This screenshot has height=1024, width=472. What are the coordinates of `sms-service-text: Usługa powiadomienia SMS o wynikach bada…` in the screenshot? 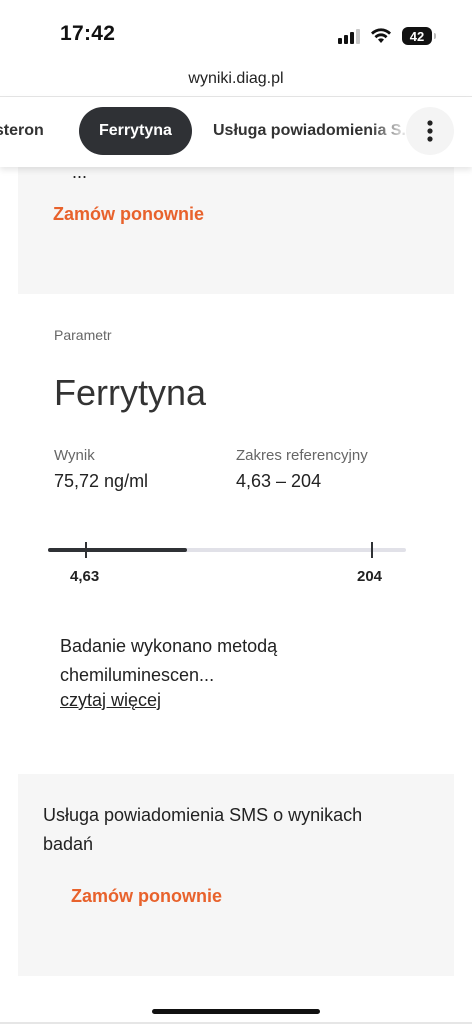 It's located at (203, 829).